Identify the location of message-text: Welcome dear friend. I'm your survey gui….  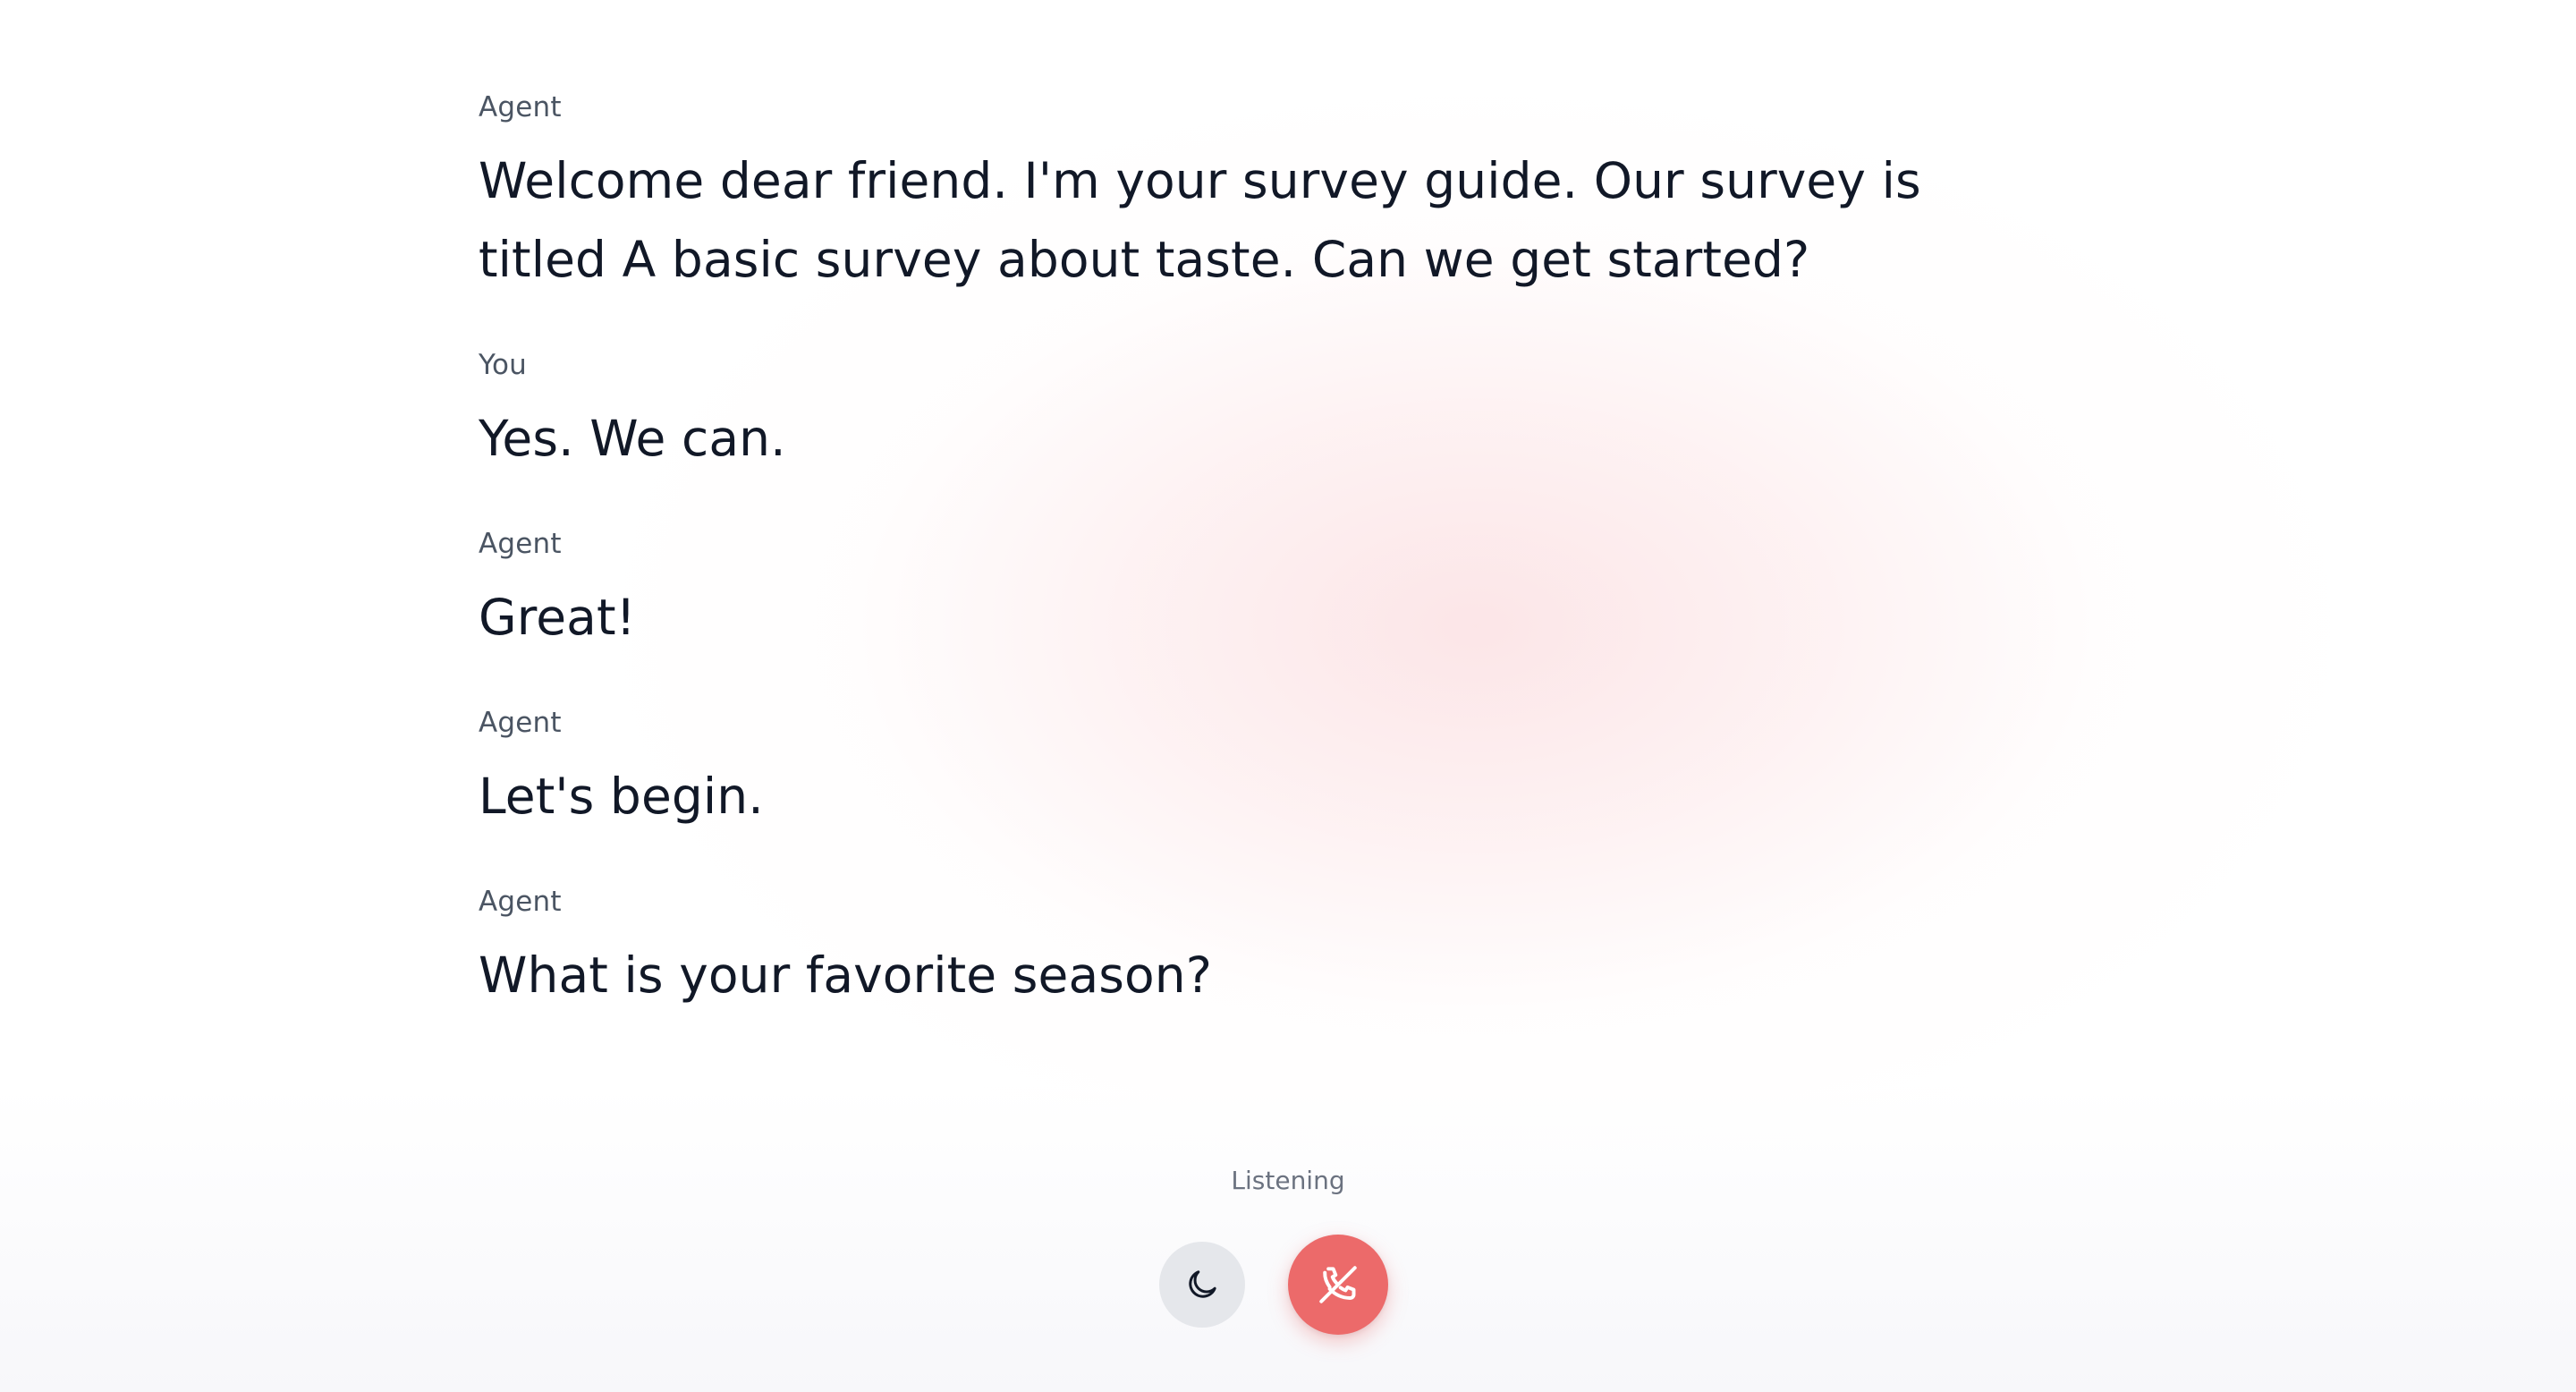
(1200, 220).